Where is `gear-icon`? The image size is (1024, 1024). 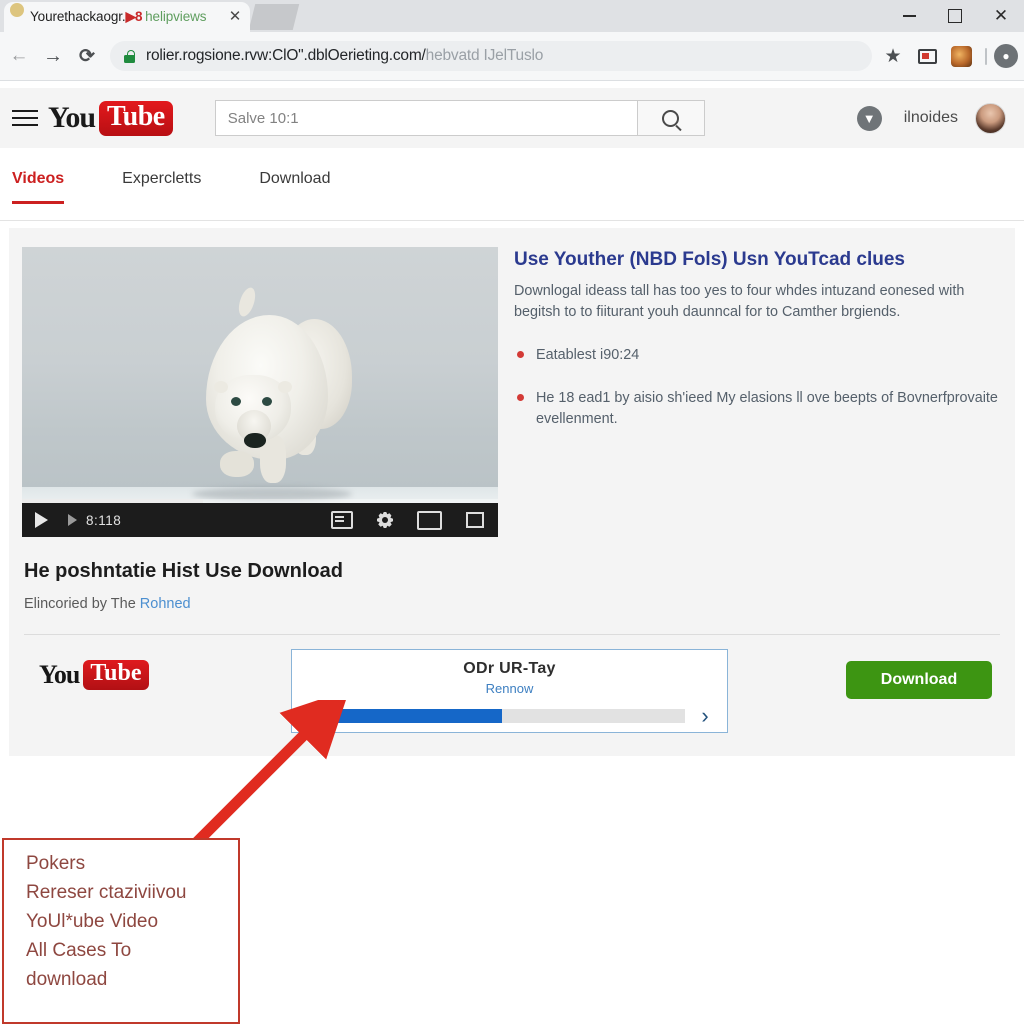
gear-icon is located at coordinates (385, 520).